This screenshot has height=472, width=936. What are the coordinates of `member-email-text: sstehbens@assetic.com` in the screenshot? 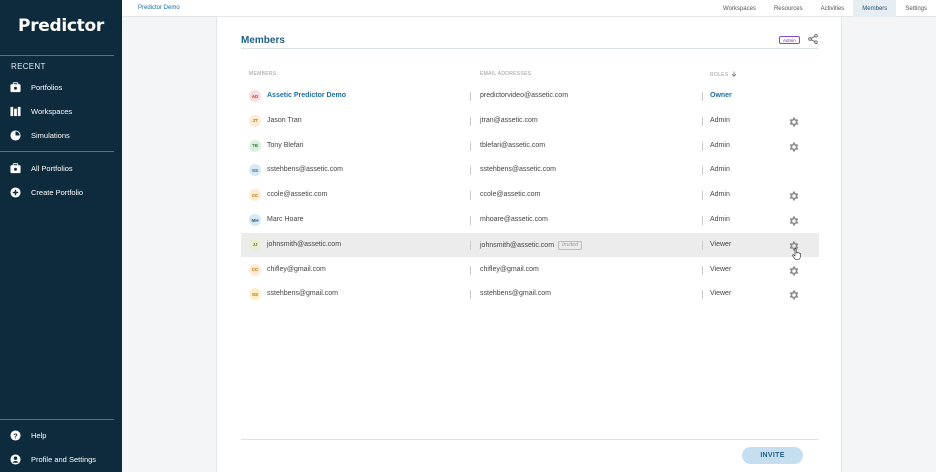 It's located at (518, 170).